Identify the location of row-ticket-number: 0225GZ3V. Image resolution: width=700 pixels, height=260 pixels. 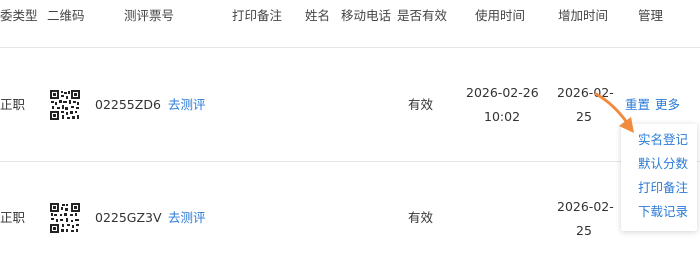
(128, 217).